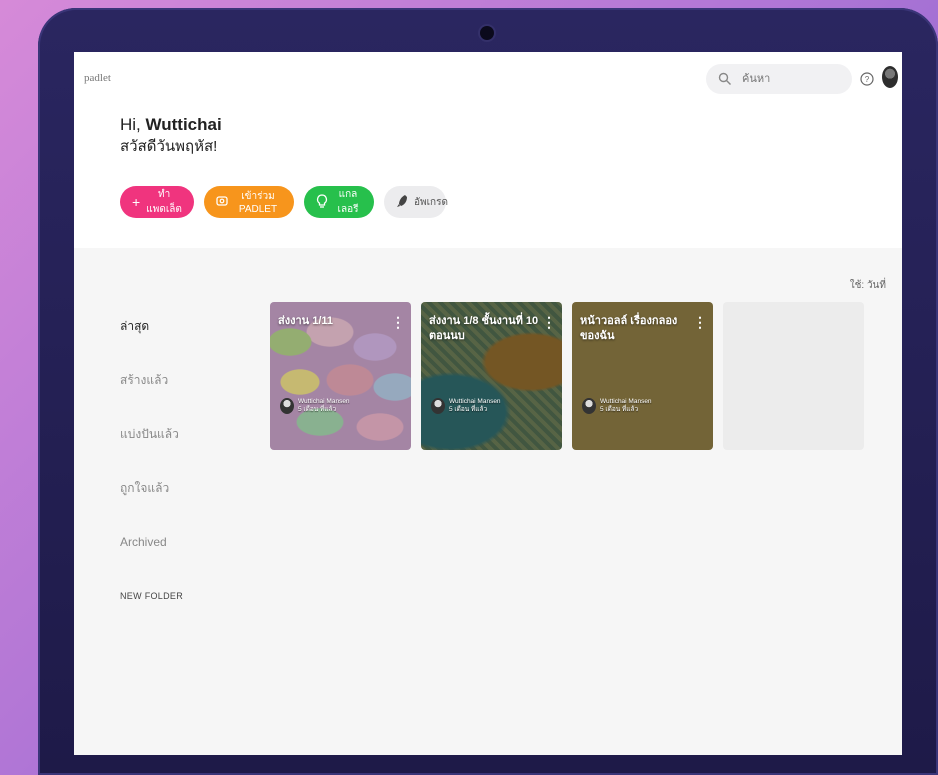  What do you see at coordinates (164, 202) in the screenshot?
I see `make-padlet-label: ทำแพดเล็ต` at bounding box center [164, 202].